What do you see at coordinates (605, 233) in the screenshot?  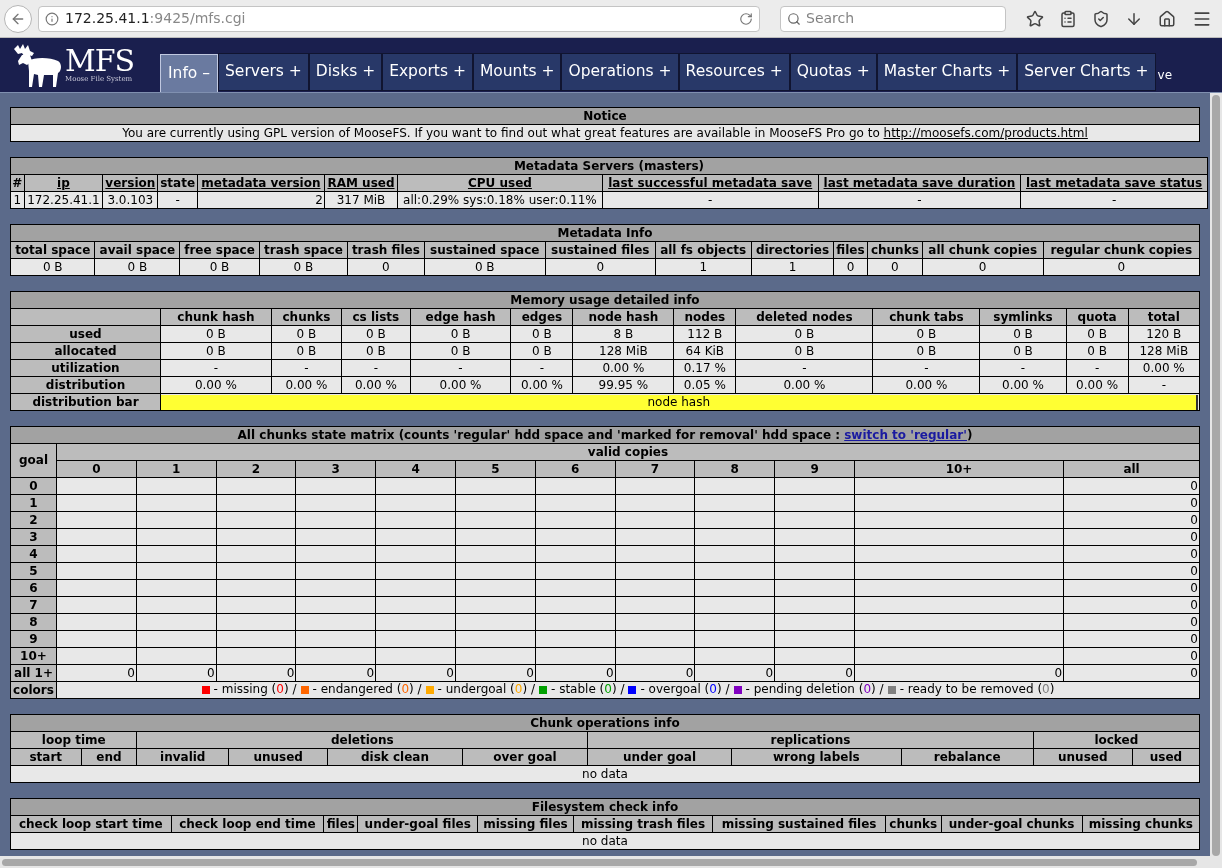 I see `section-title: Metadata Info` at bounding box center [605, 233].